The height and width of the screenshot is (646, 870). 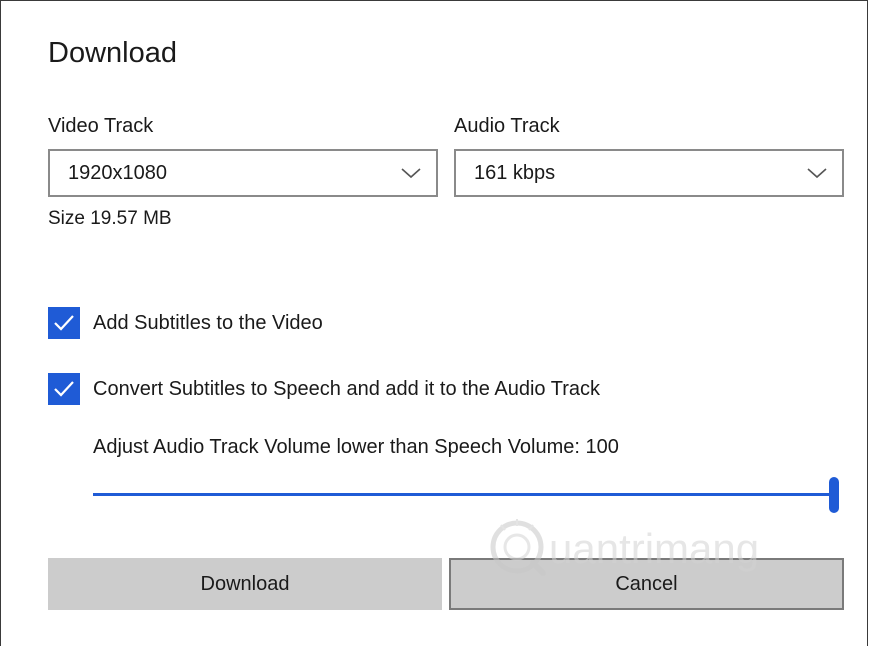 I want to click on video-track-select: 1920x1080, so click(x=243, y=173).